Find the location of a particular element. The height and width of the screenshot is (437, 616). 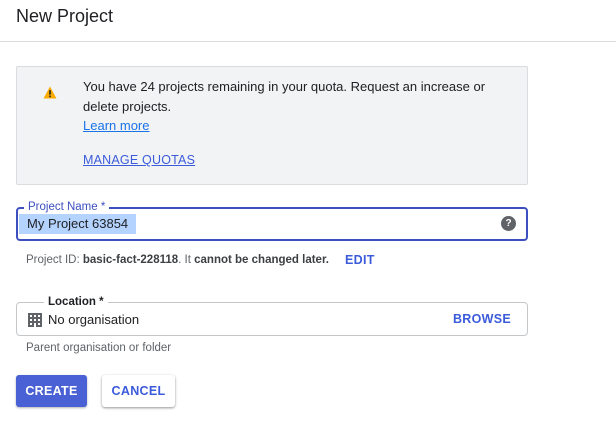

project-name-field: Project Name * My Project 63854 ? is located at coordinates (272, 220).